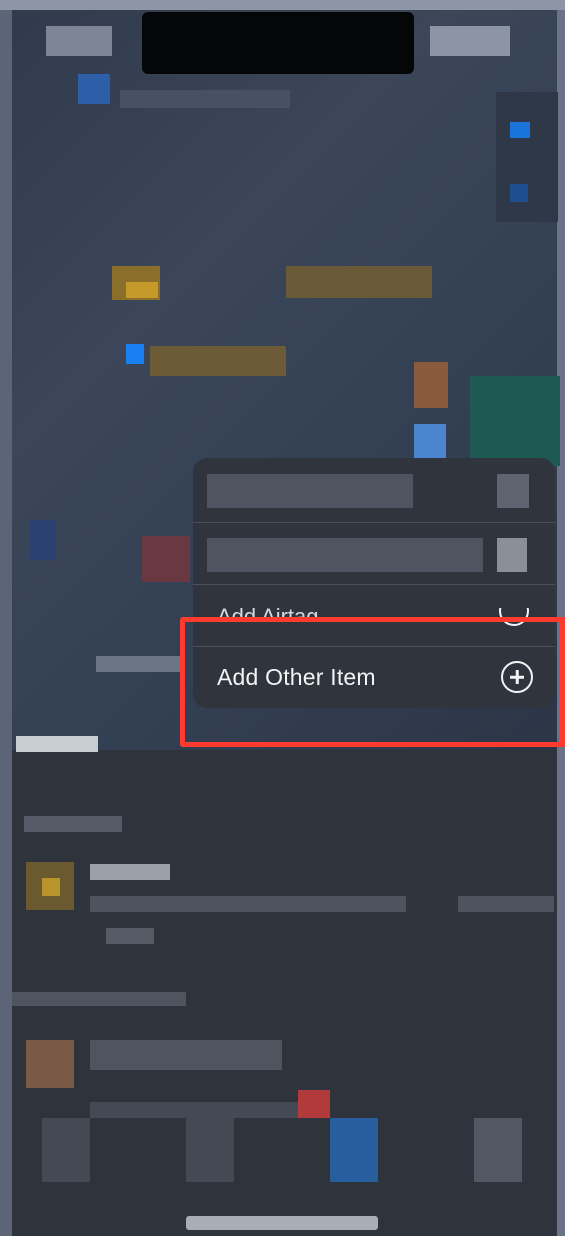  I want to click on add-other-item-label: Add Other Item, so click(296, 676).